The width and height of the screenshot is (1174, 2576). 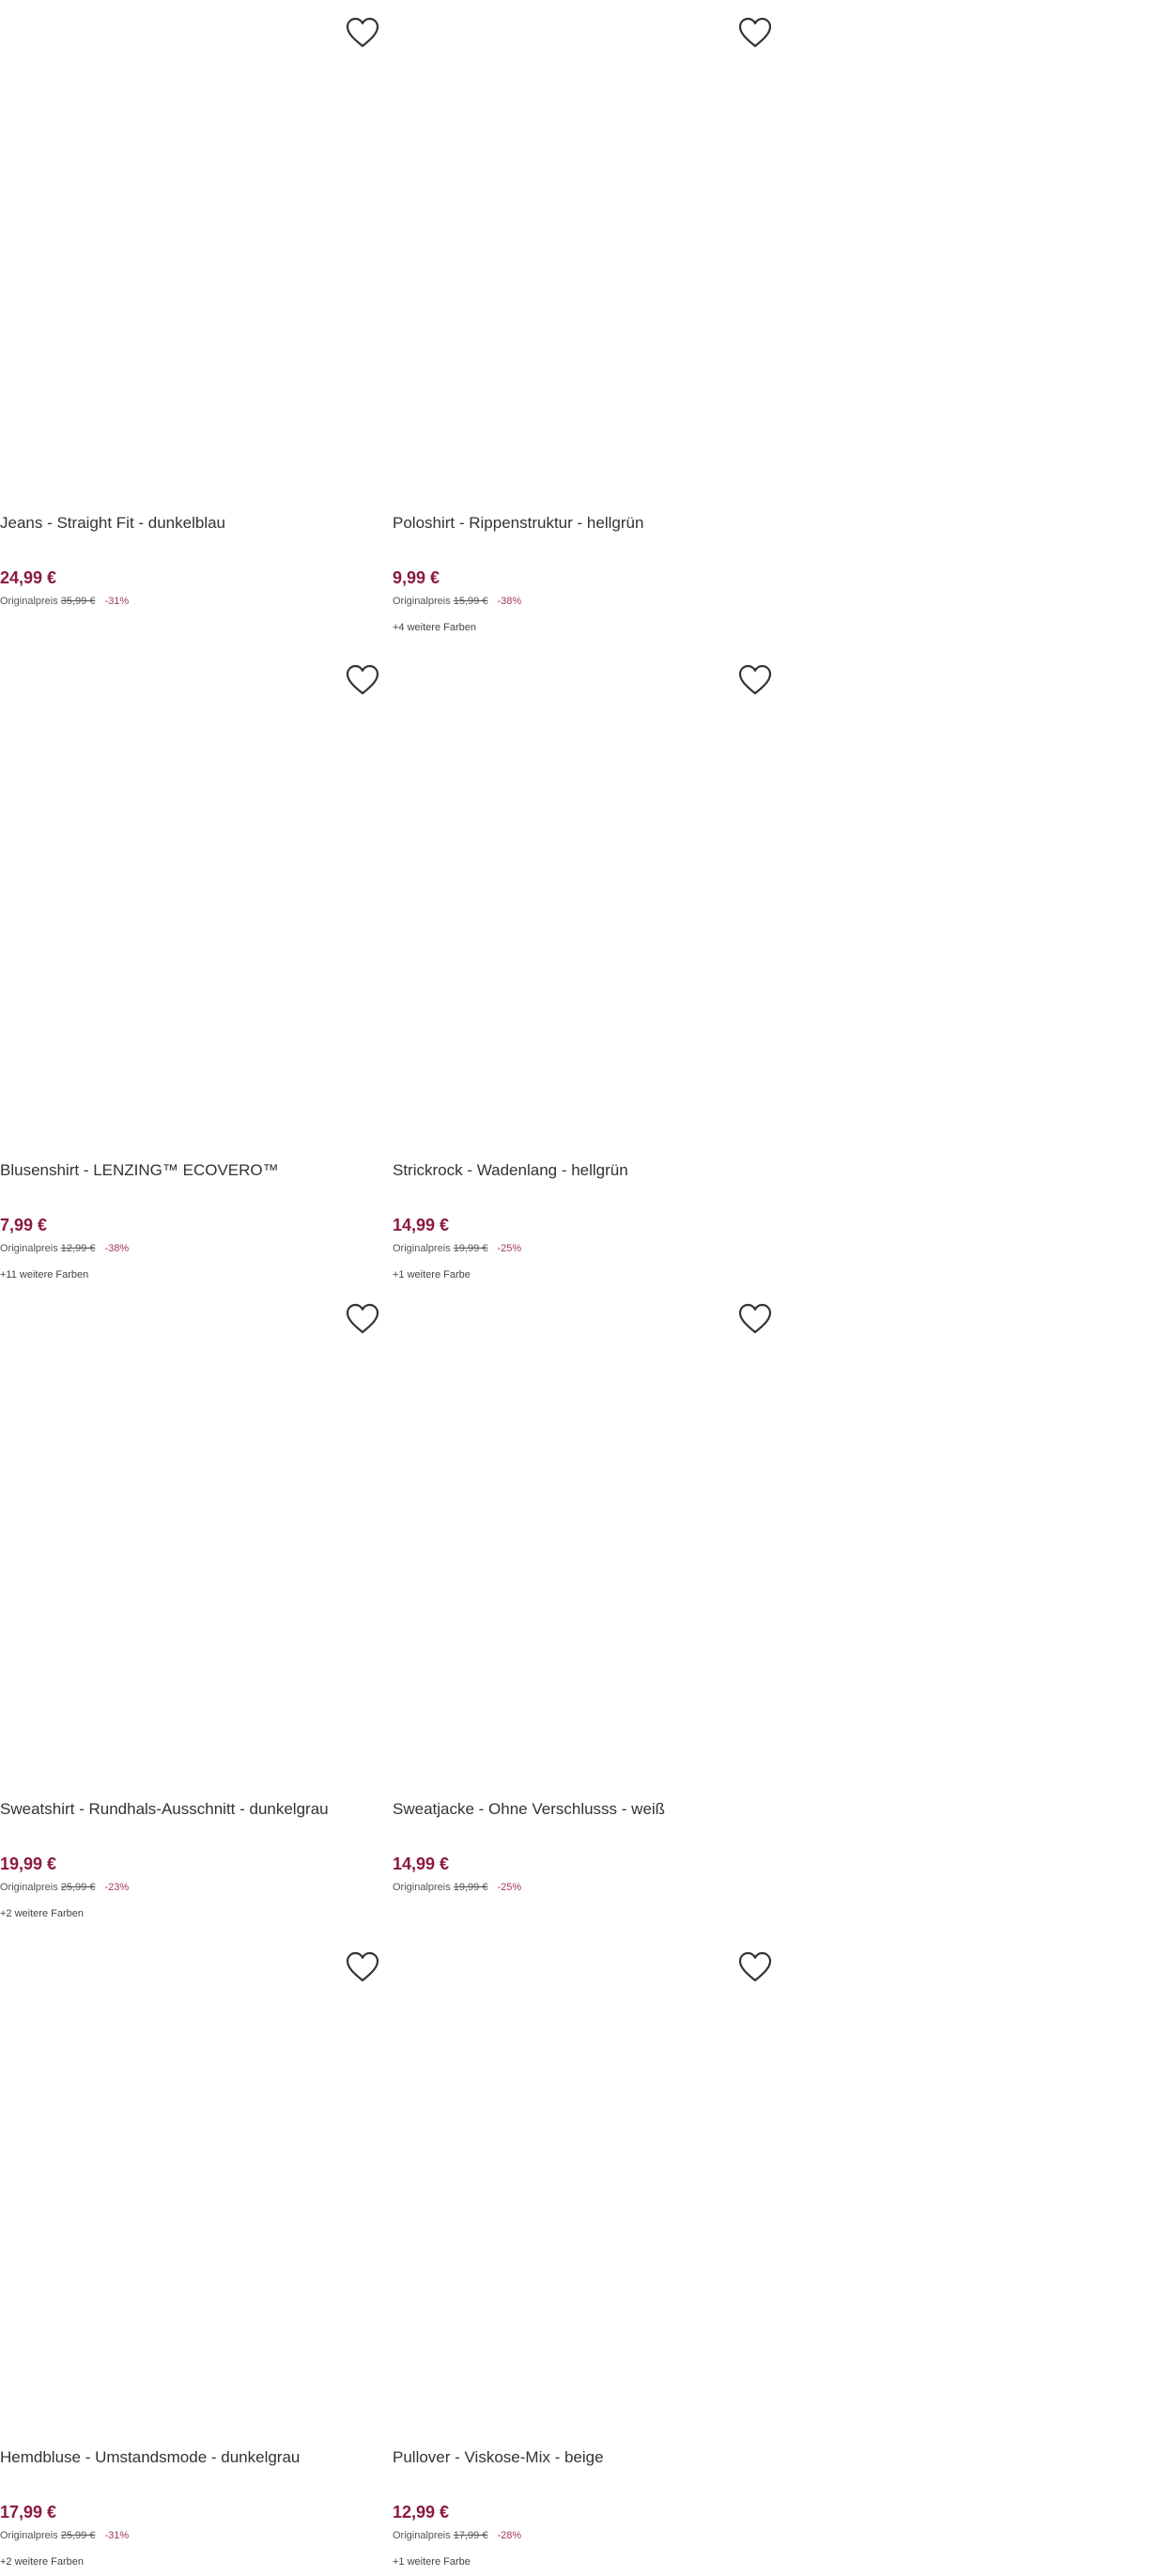 What do you see at coordinates (580, 2458) in the screenshot?
I see `product-title: Pullover - Viskose-Mix - beige` at bounding box center [580, 2458].